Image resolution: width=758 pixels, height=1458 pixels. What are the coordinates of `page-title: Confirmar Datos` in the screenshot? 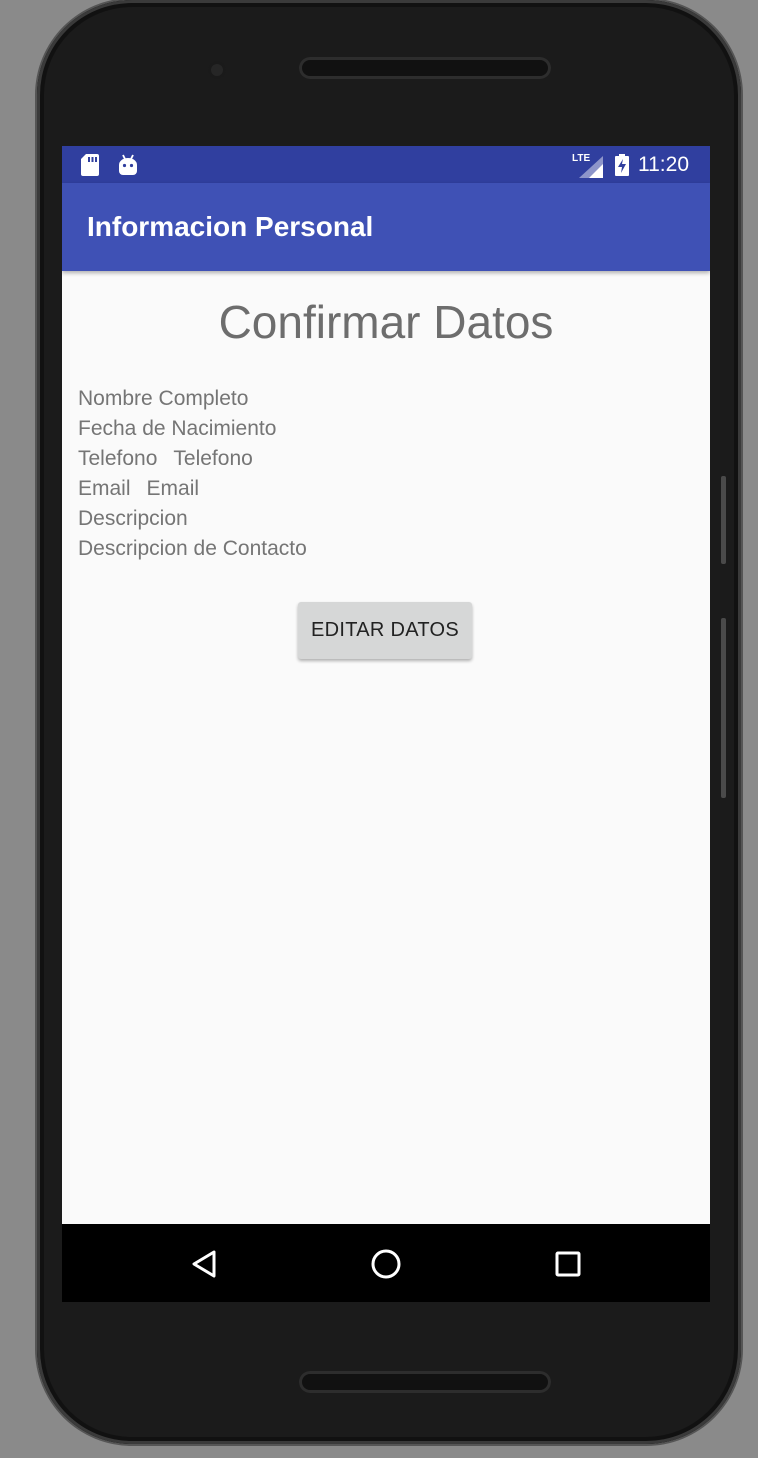 It's located at (386, 322).